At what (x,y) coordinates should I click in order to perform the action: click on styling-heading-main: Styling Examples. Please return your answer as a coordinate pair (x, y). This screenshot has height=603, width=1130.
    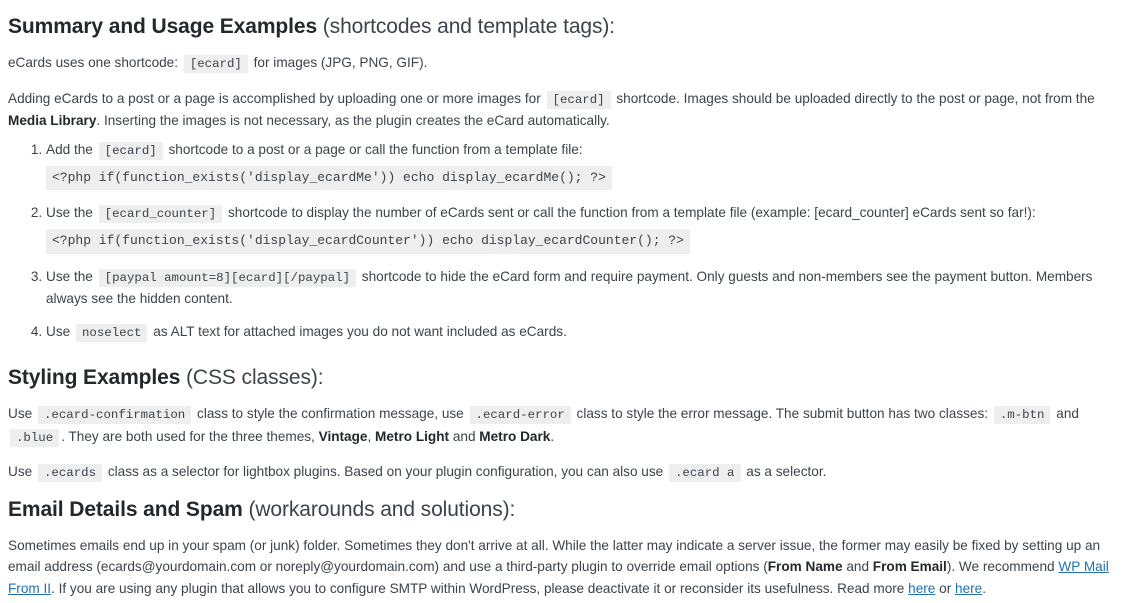
    Looking at the image, I should click on (94, 378).